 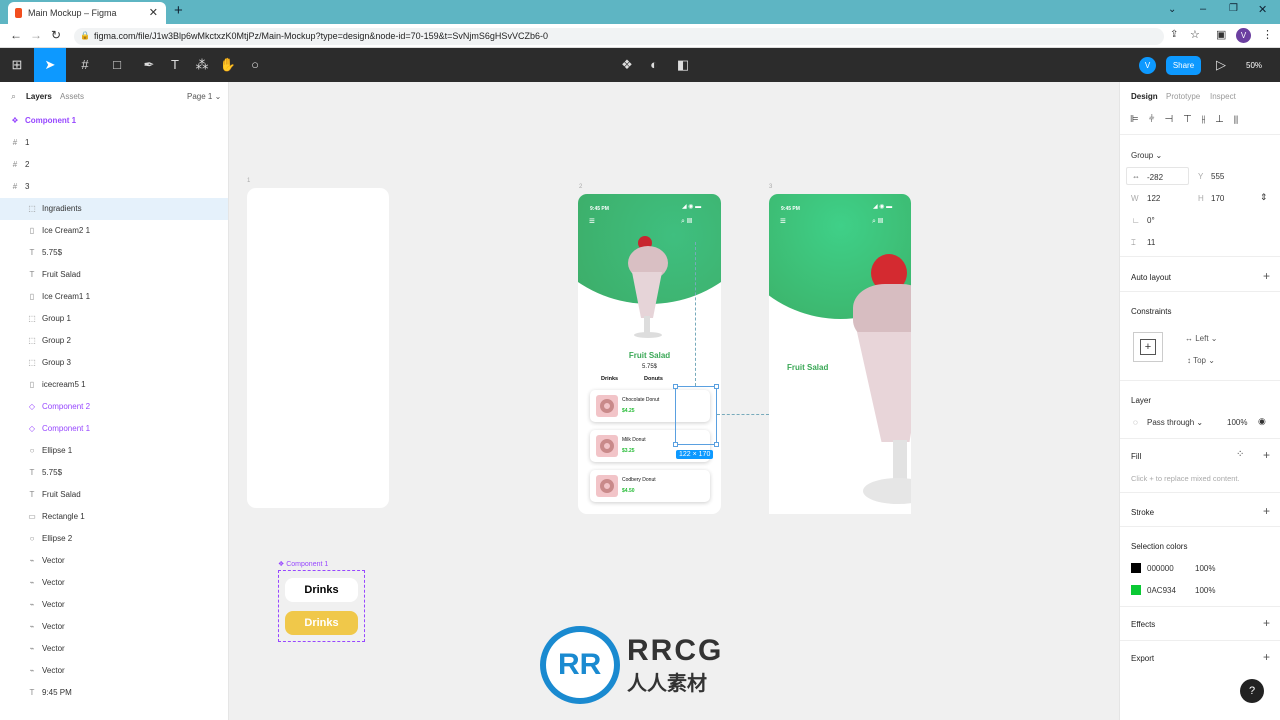 What do you see at coordinates (114, 363) in the screenshot?
I see `layer-item: ⬚ Group 3` at bounding box center [114, 363].